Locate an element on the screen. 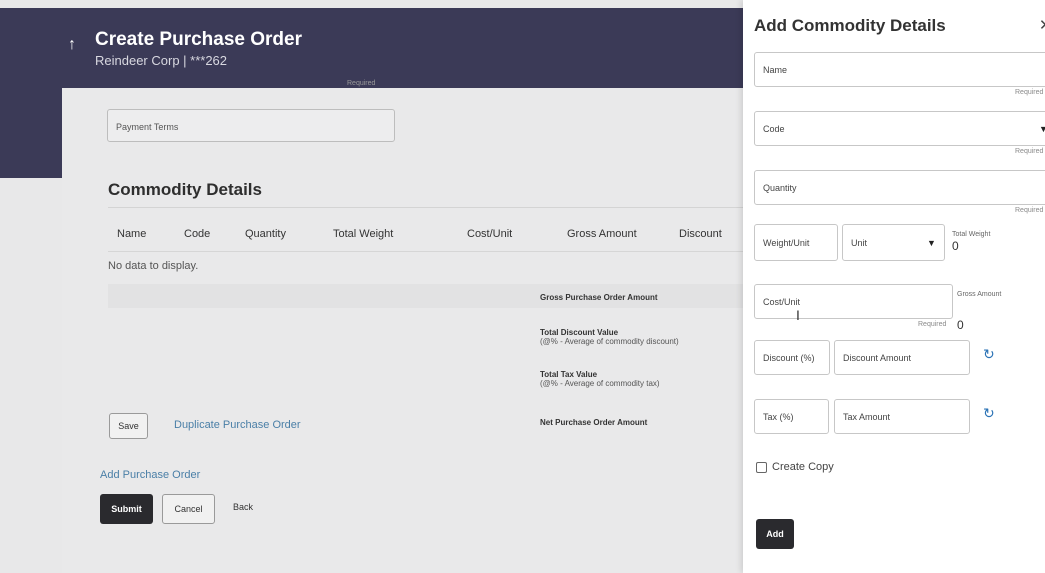 Image resolution: width=1045 pixels, height=573 pixels. page-subtitle: Reindeer Corp | ***262 is located at coordinates (161, 60).